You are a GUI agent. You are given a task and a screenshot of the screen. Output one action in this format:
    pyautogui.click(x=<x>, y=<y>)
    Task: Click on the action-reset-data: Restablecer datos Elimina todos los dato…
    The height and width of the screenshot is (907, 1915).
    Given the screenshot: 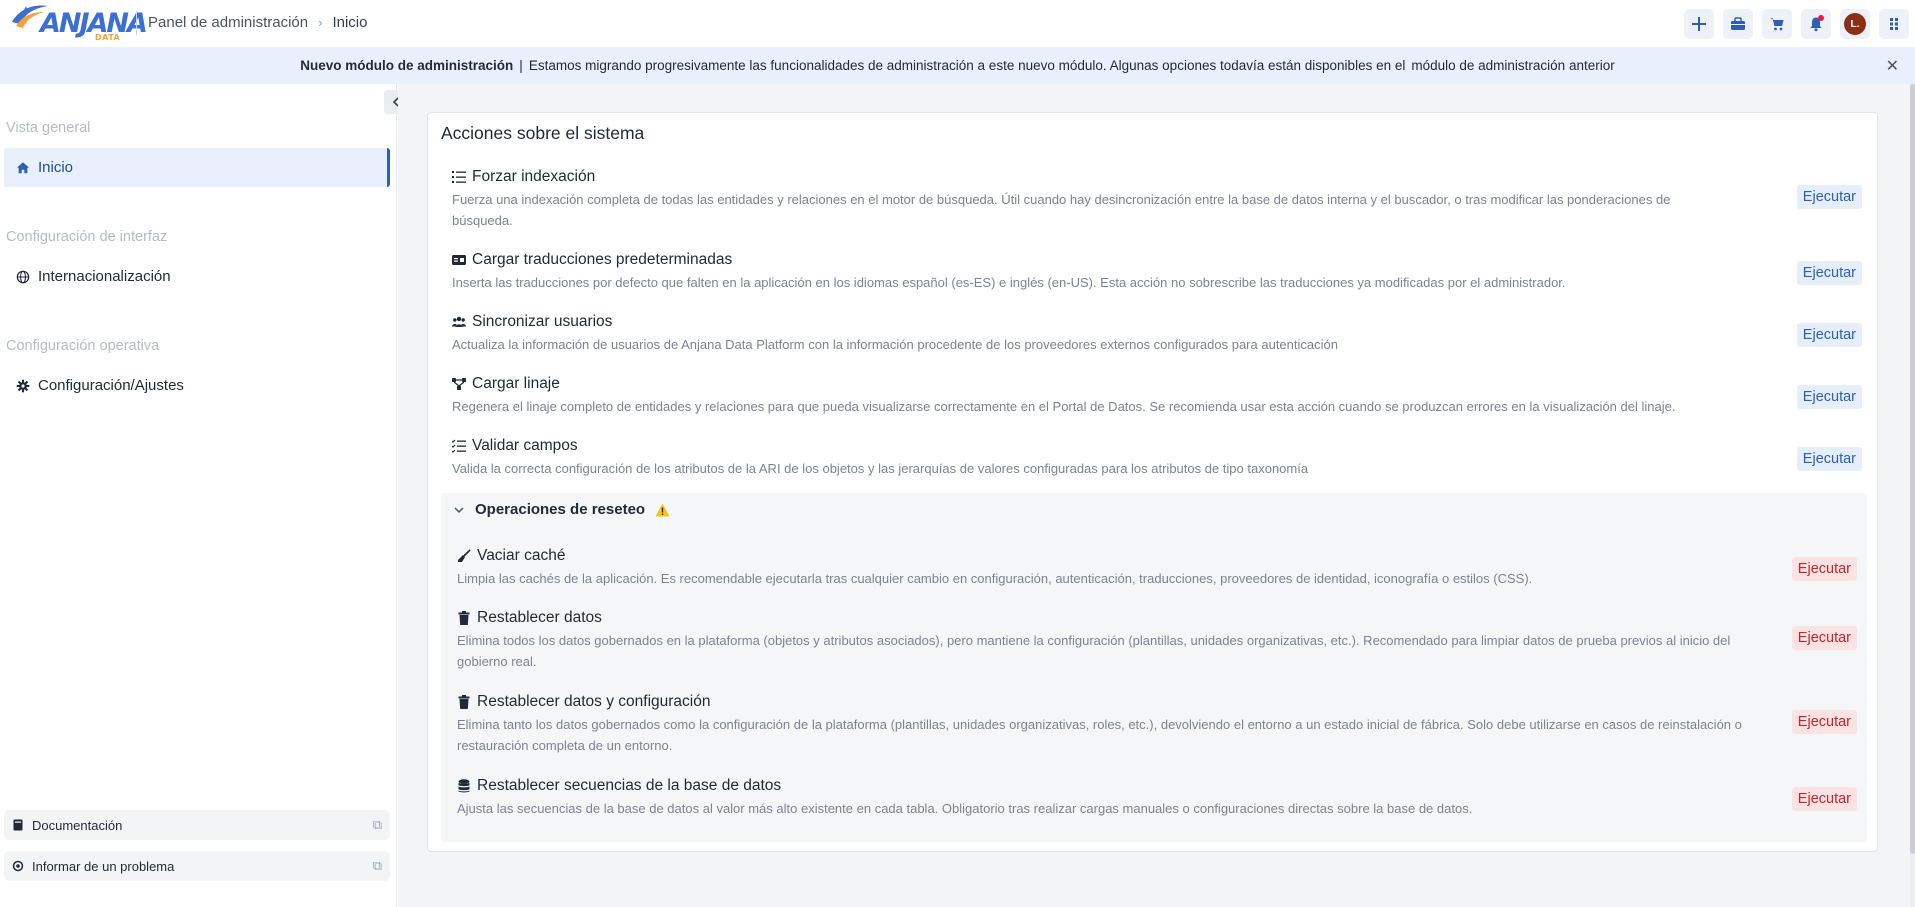 What is the action you would take?
    pyautogui.click(x=1157, y=640)
    